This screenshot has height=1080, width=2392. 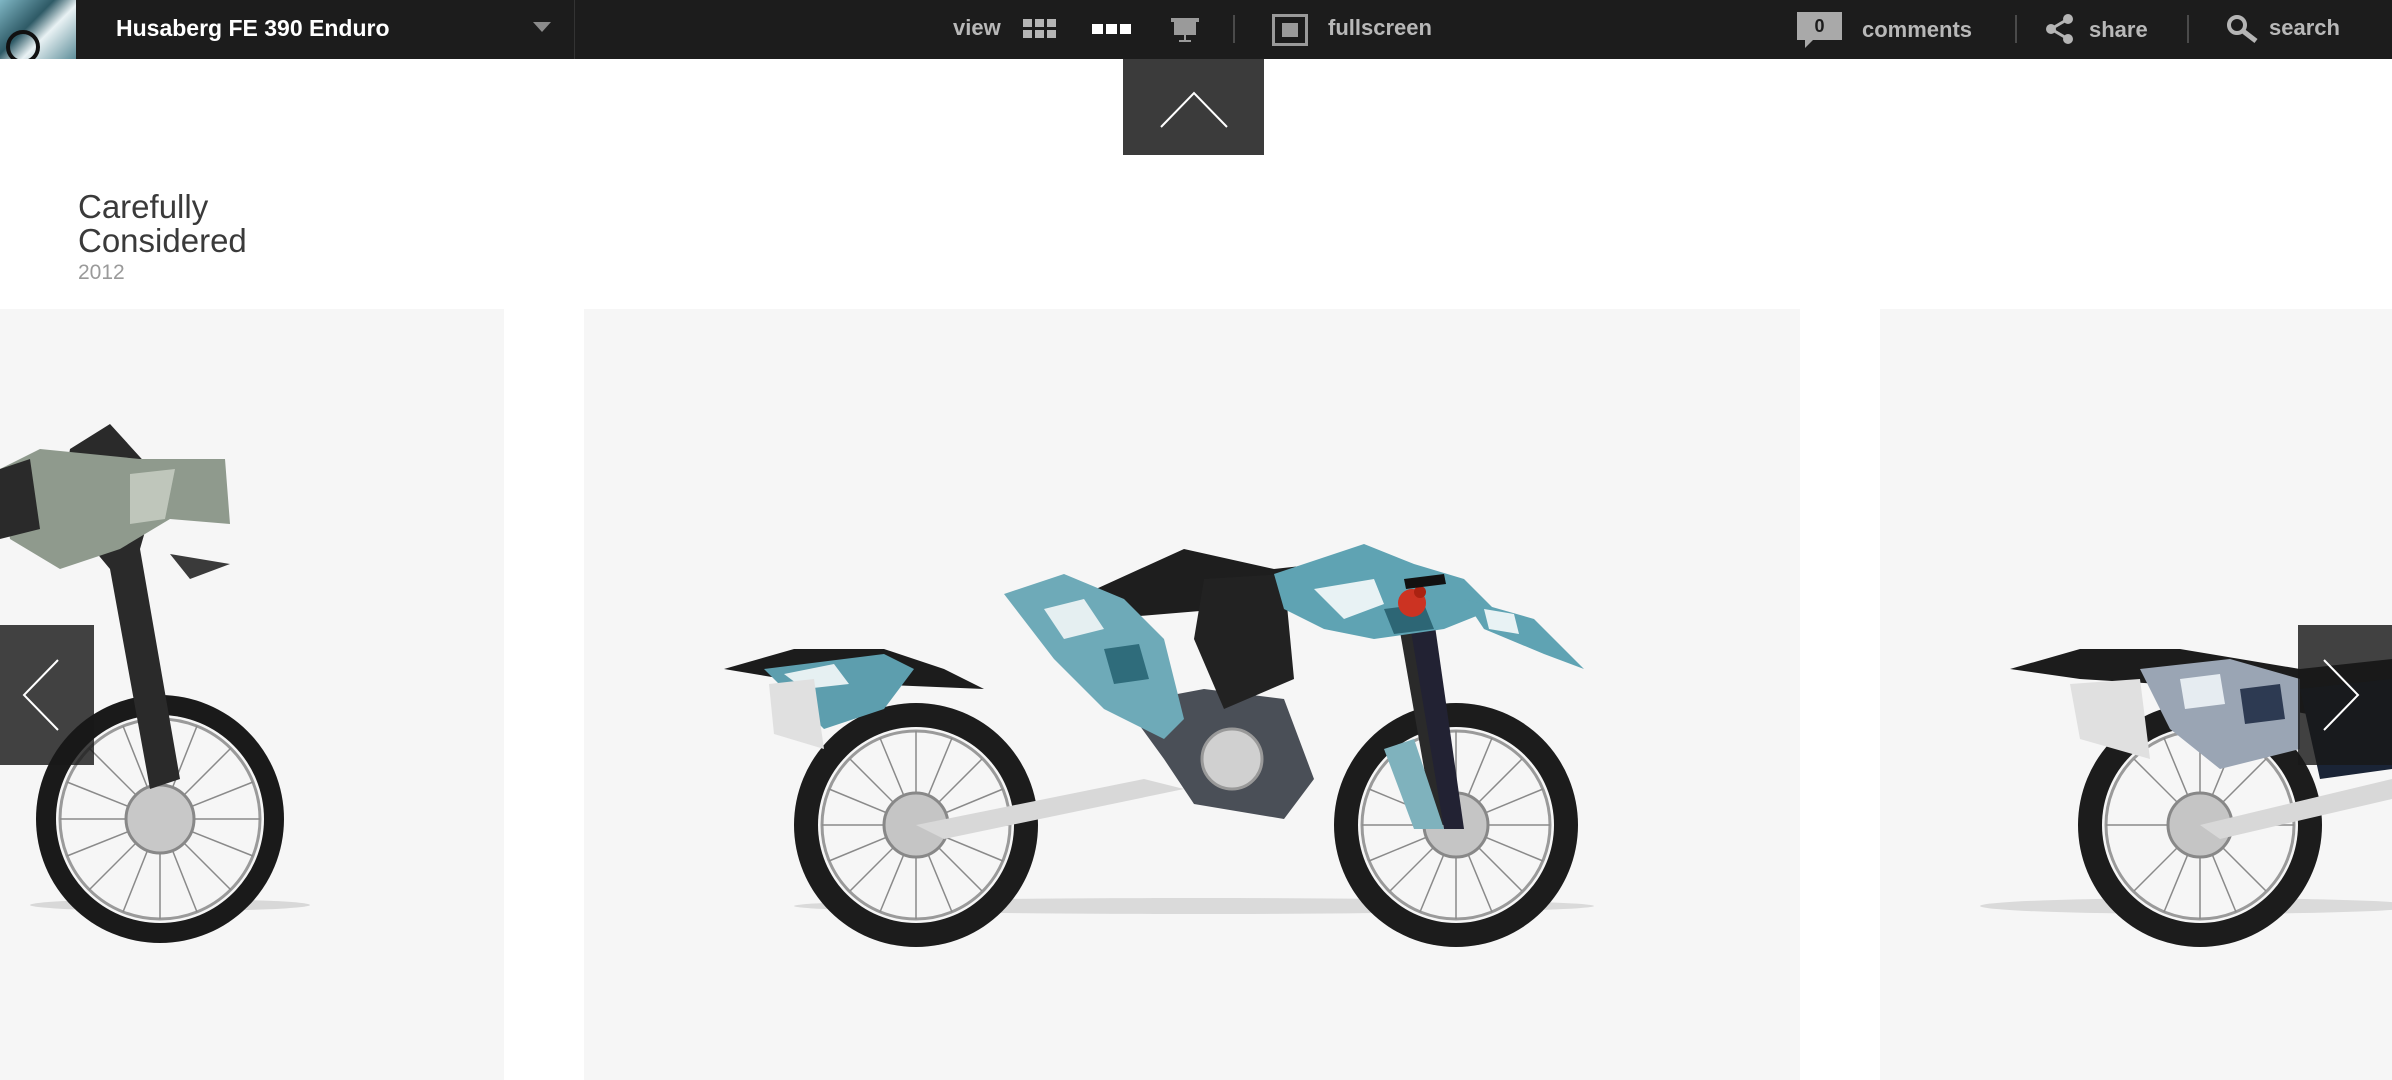 What do you see at coordinates (2341, 695) in the screenshot?
I see `chevron-right-icon` at bounding box center [2341, 695].